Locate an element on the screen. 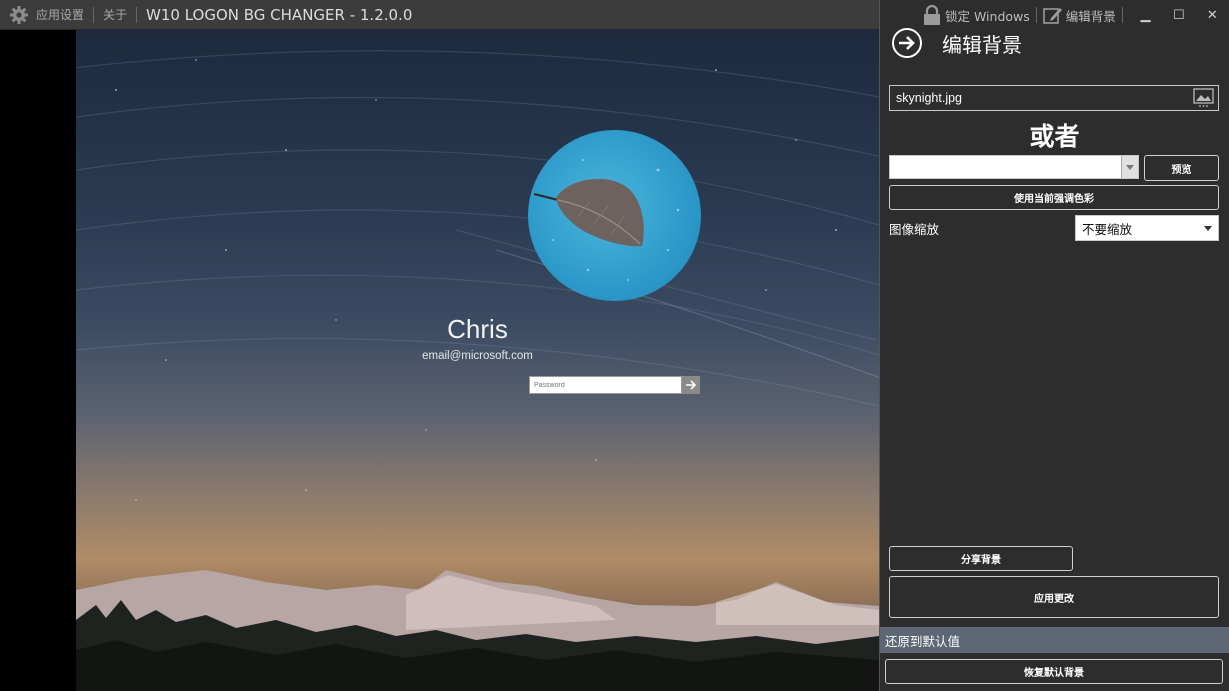 The width and height of the screenshot is (1229, 691). edit-icon is located at coordinates (1052, 16).